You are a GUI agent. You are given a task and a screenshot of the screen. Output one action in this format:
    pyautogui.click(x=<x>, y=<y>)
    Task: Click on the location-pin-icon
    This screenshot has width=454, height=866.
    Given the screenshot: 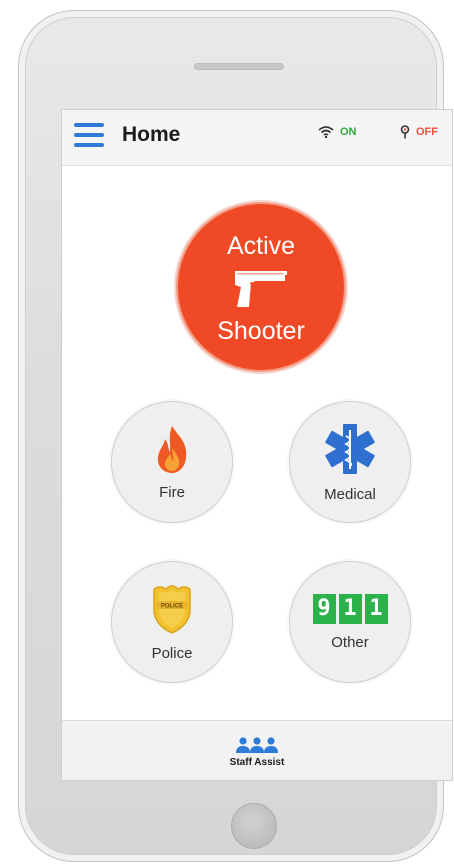 What is the action you would take?
    pyautogui.click(x=405, y=132)
    